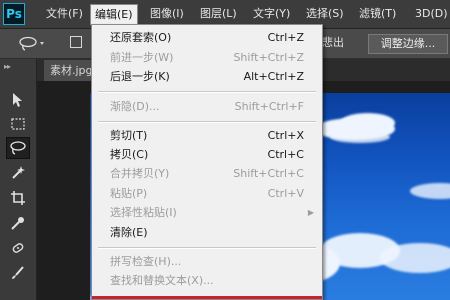 This screenshot has width=450, height=300. Describe the element at coordinates (18, 273) in the screenshot. I see `brush-icon` at that location.